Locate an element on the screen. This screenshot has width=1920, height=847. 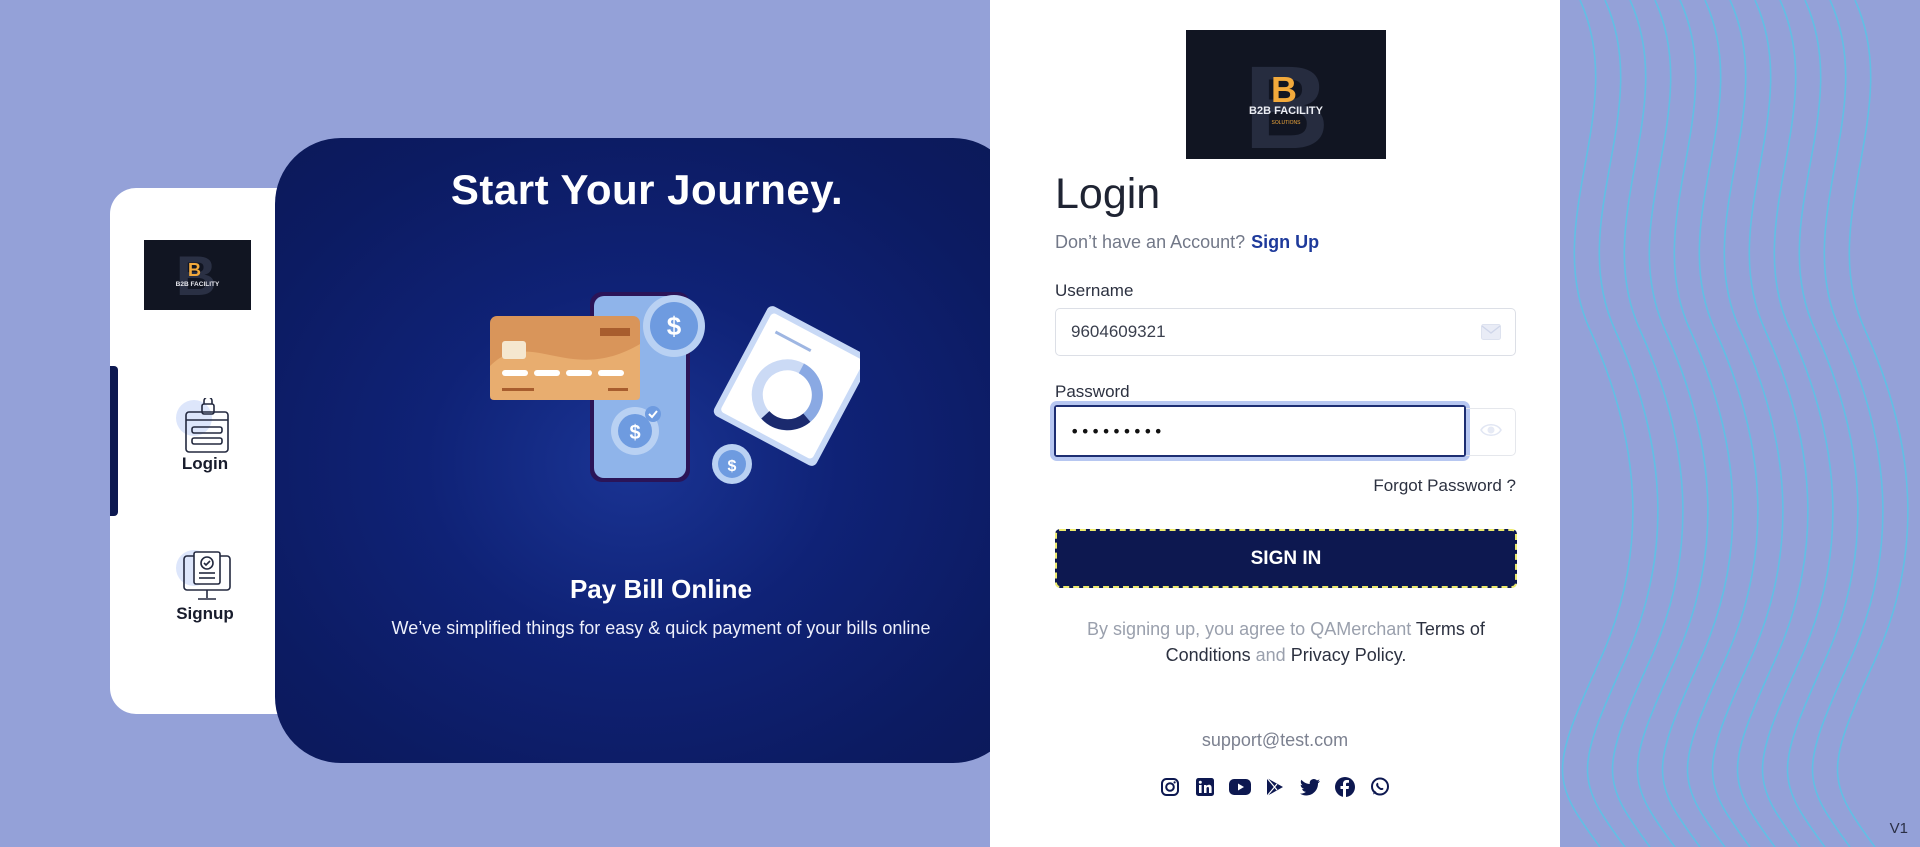
sidebar-item-signup: Signup is located at coordinates (205, 586).